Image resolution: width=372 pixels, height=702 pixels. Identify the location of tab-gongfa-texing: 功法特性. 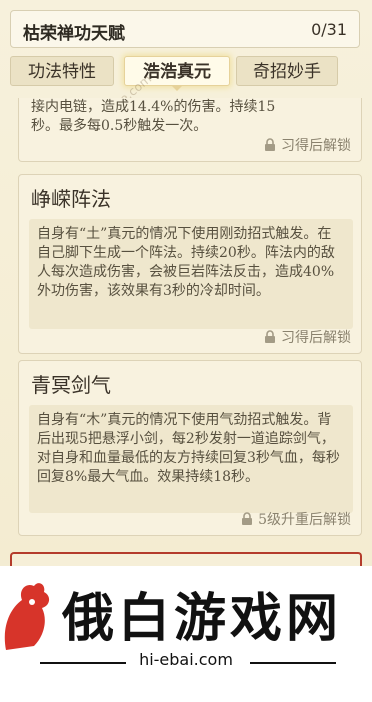
(62, 71).